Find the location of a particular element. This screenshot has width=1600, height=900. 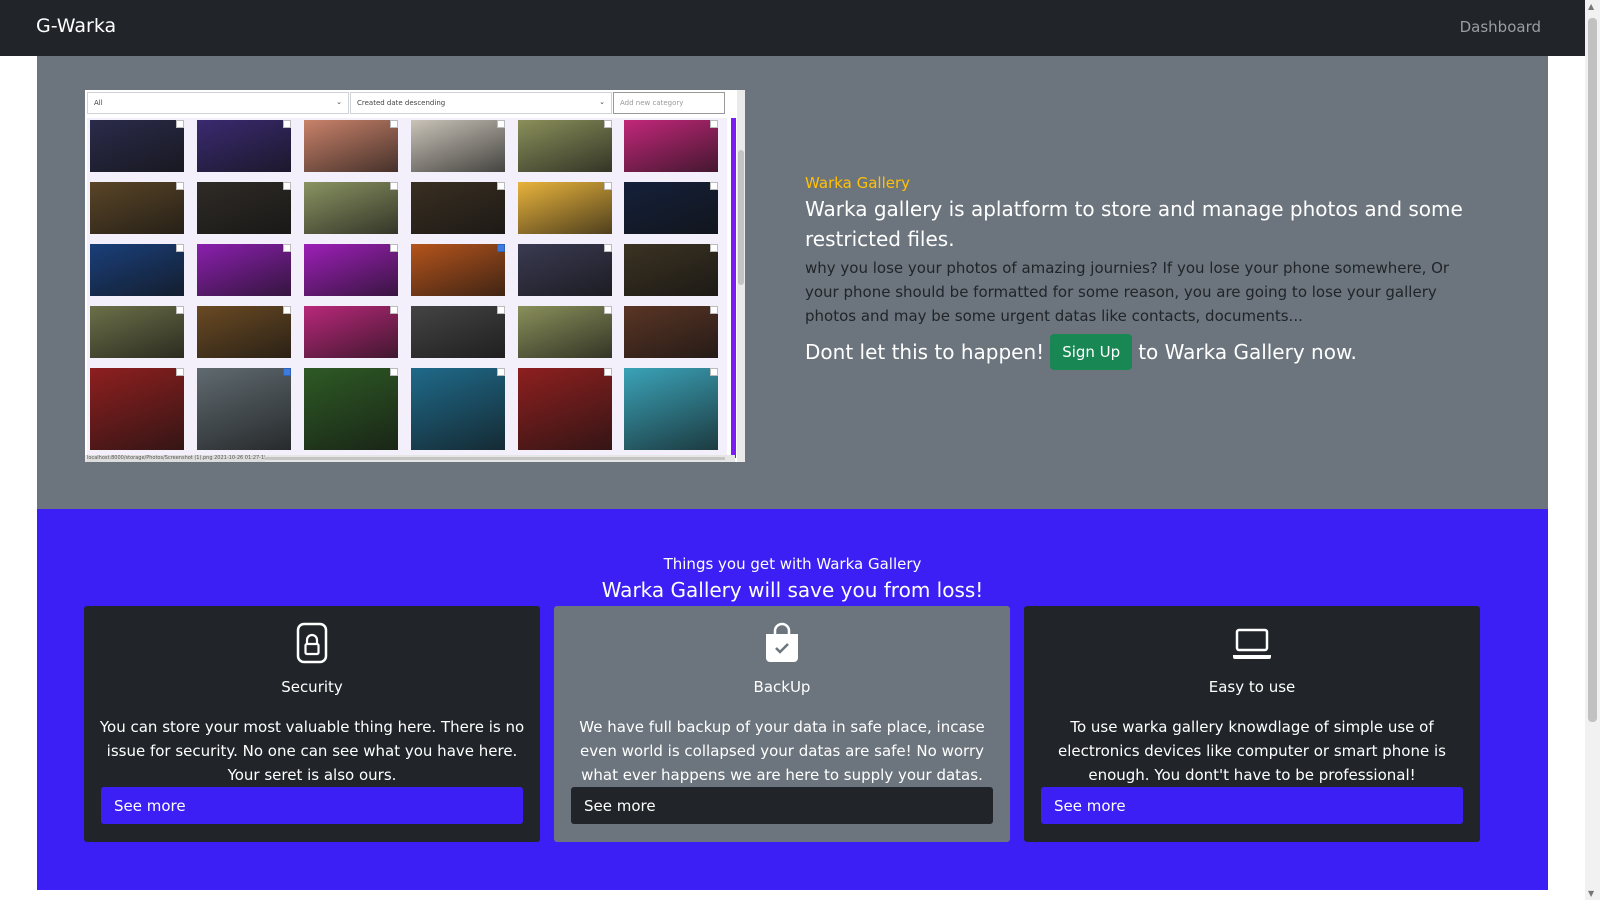

category-input-preview: Add new category is located at coordinates (669, 103).